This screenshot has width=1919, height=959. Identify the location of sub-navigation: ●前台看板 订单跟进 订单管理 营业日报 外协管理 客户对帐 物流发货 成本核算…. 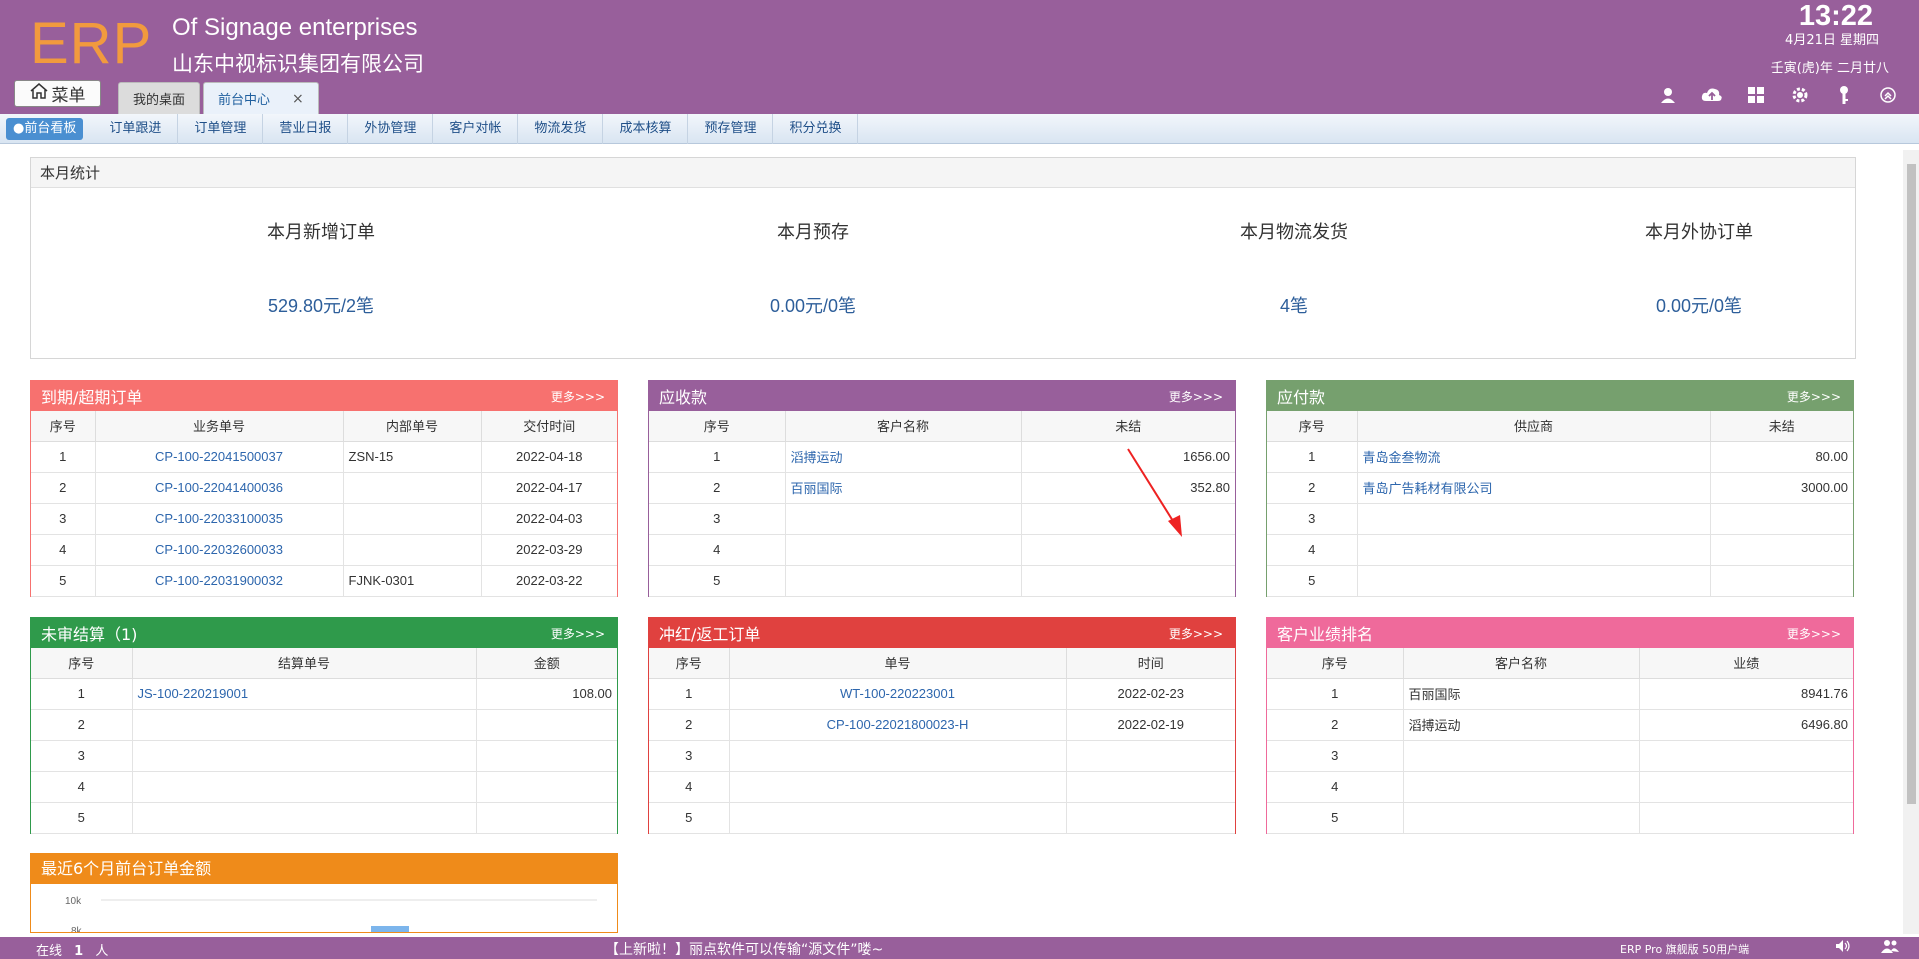
(959, 128).